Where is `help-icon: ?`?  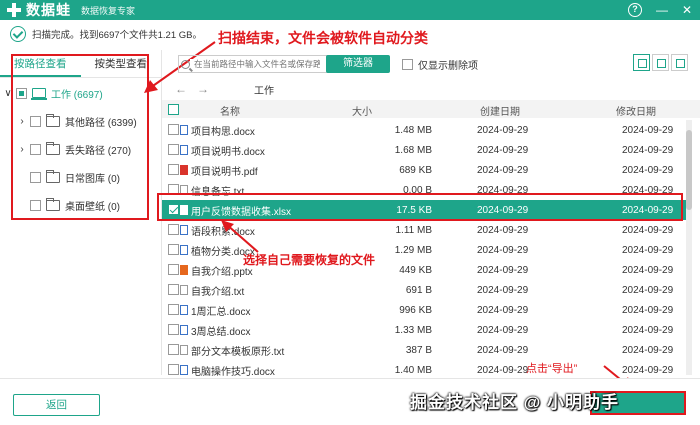 help-icon: ? is located at coordinates (634, 10).